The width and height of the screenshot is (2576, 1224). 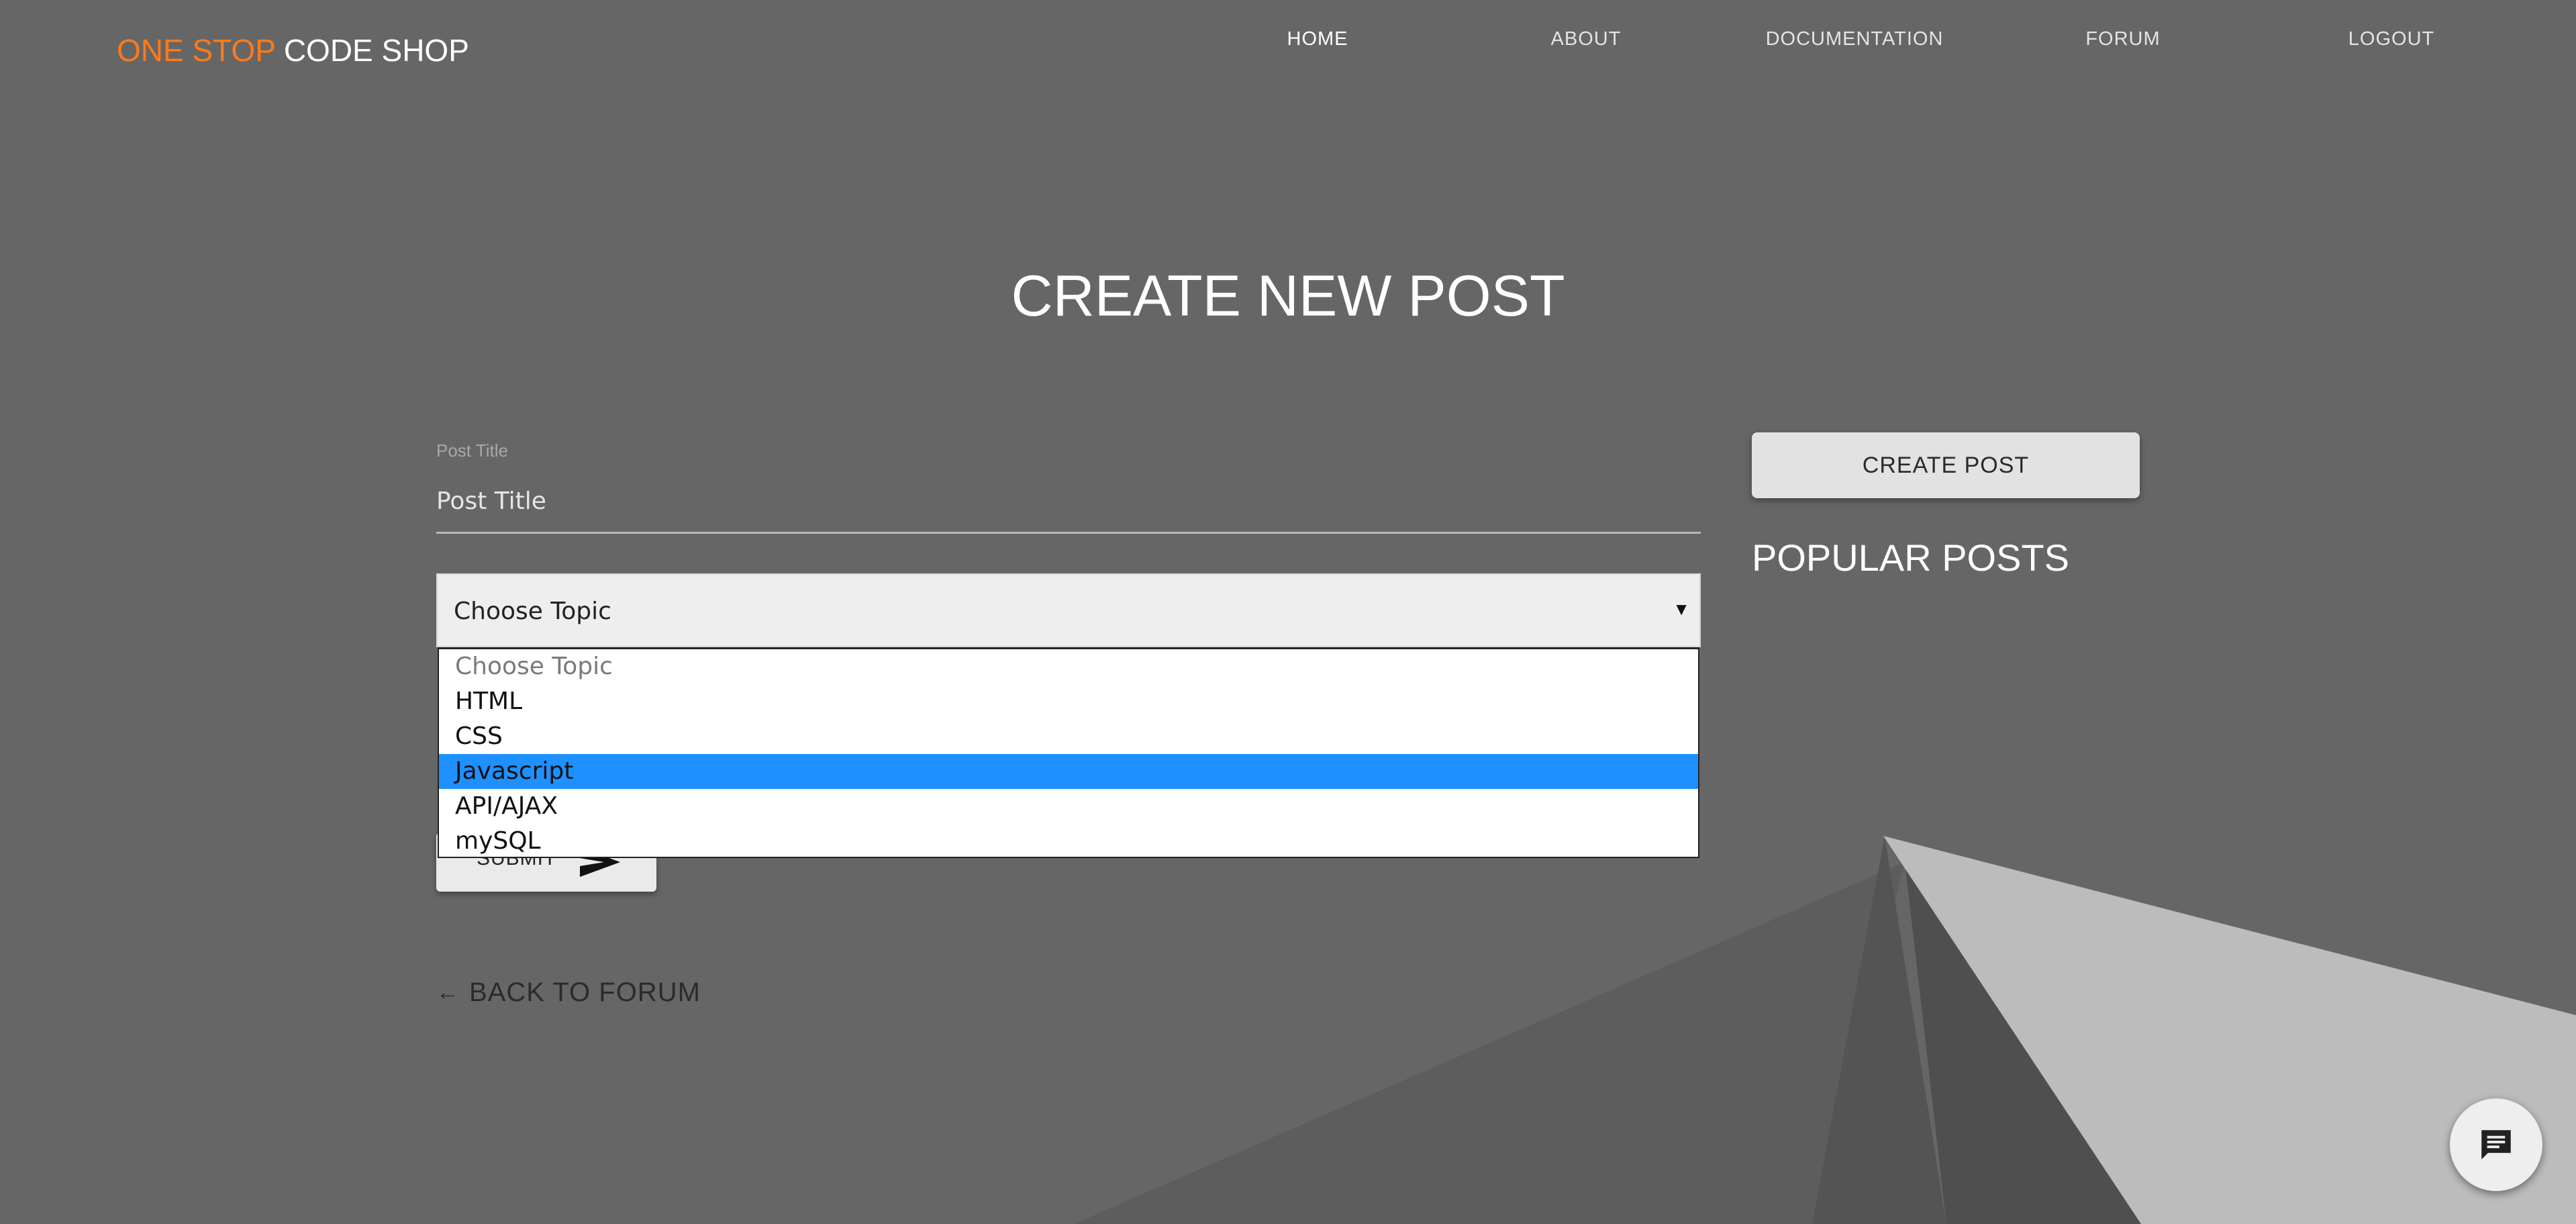 I want to click on brand-logo: ONE STOP CODE SHOP, so click(x=293, y=50).